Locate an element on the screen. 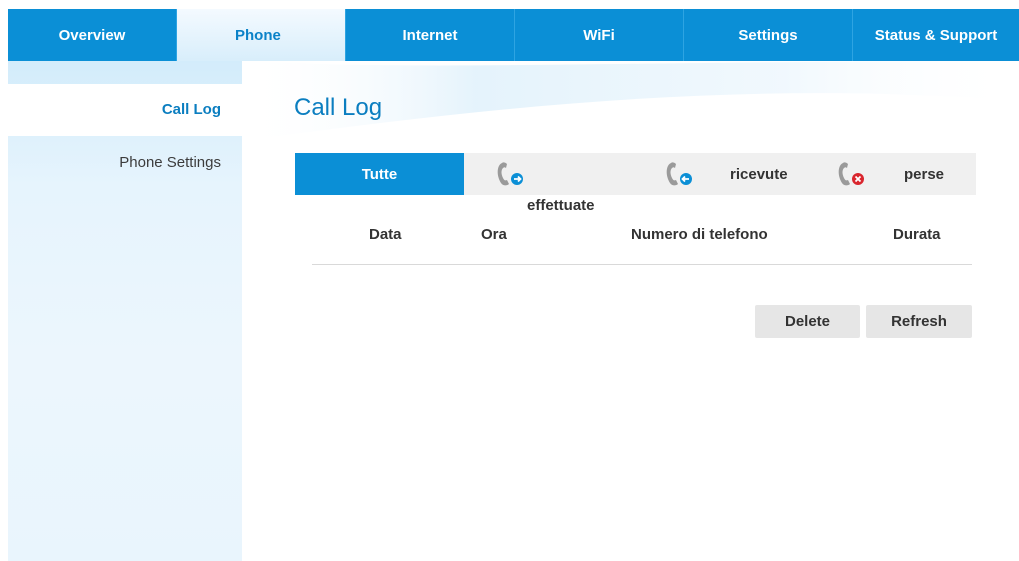 This screenshot has height=561, width=1019. phone-incoming-icon is located at coordinates (679, 174).